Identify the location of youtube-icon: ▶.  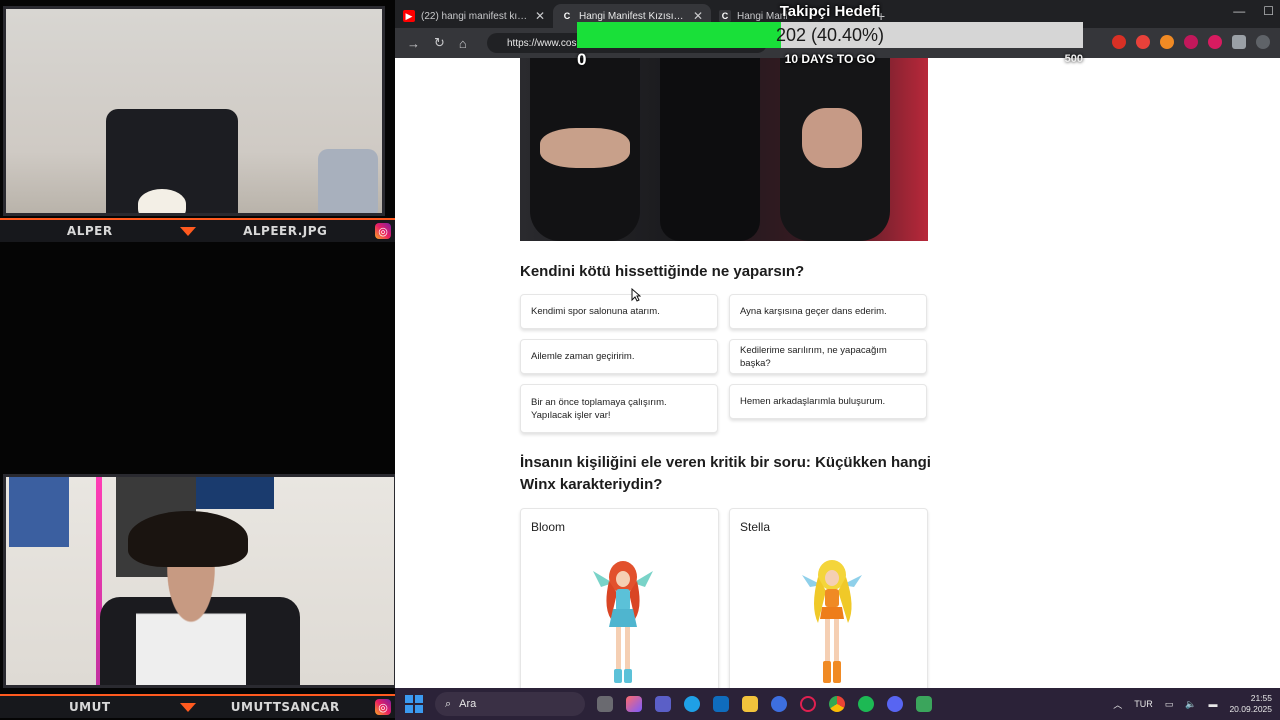
(409, 16).